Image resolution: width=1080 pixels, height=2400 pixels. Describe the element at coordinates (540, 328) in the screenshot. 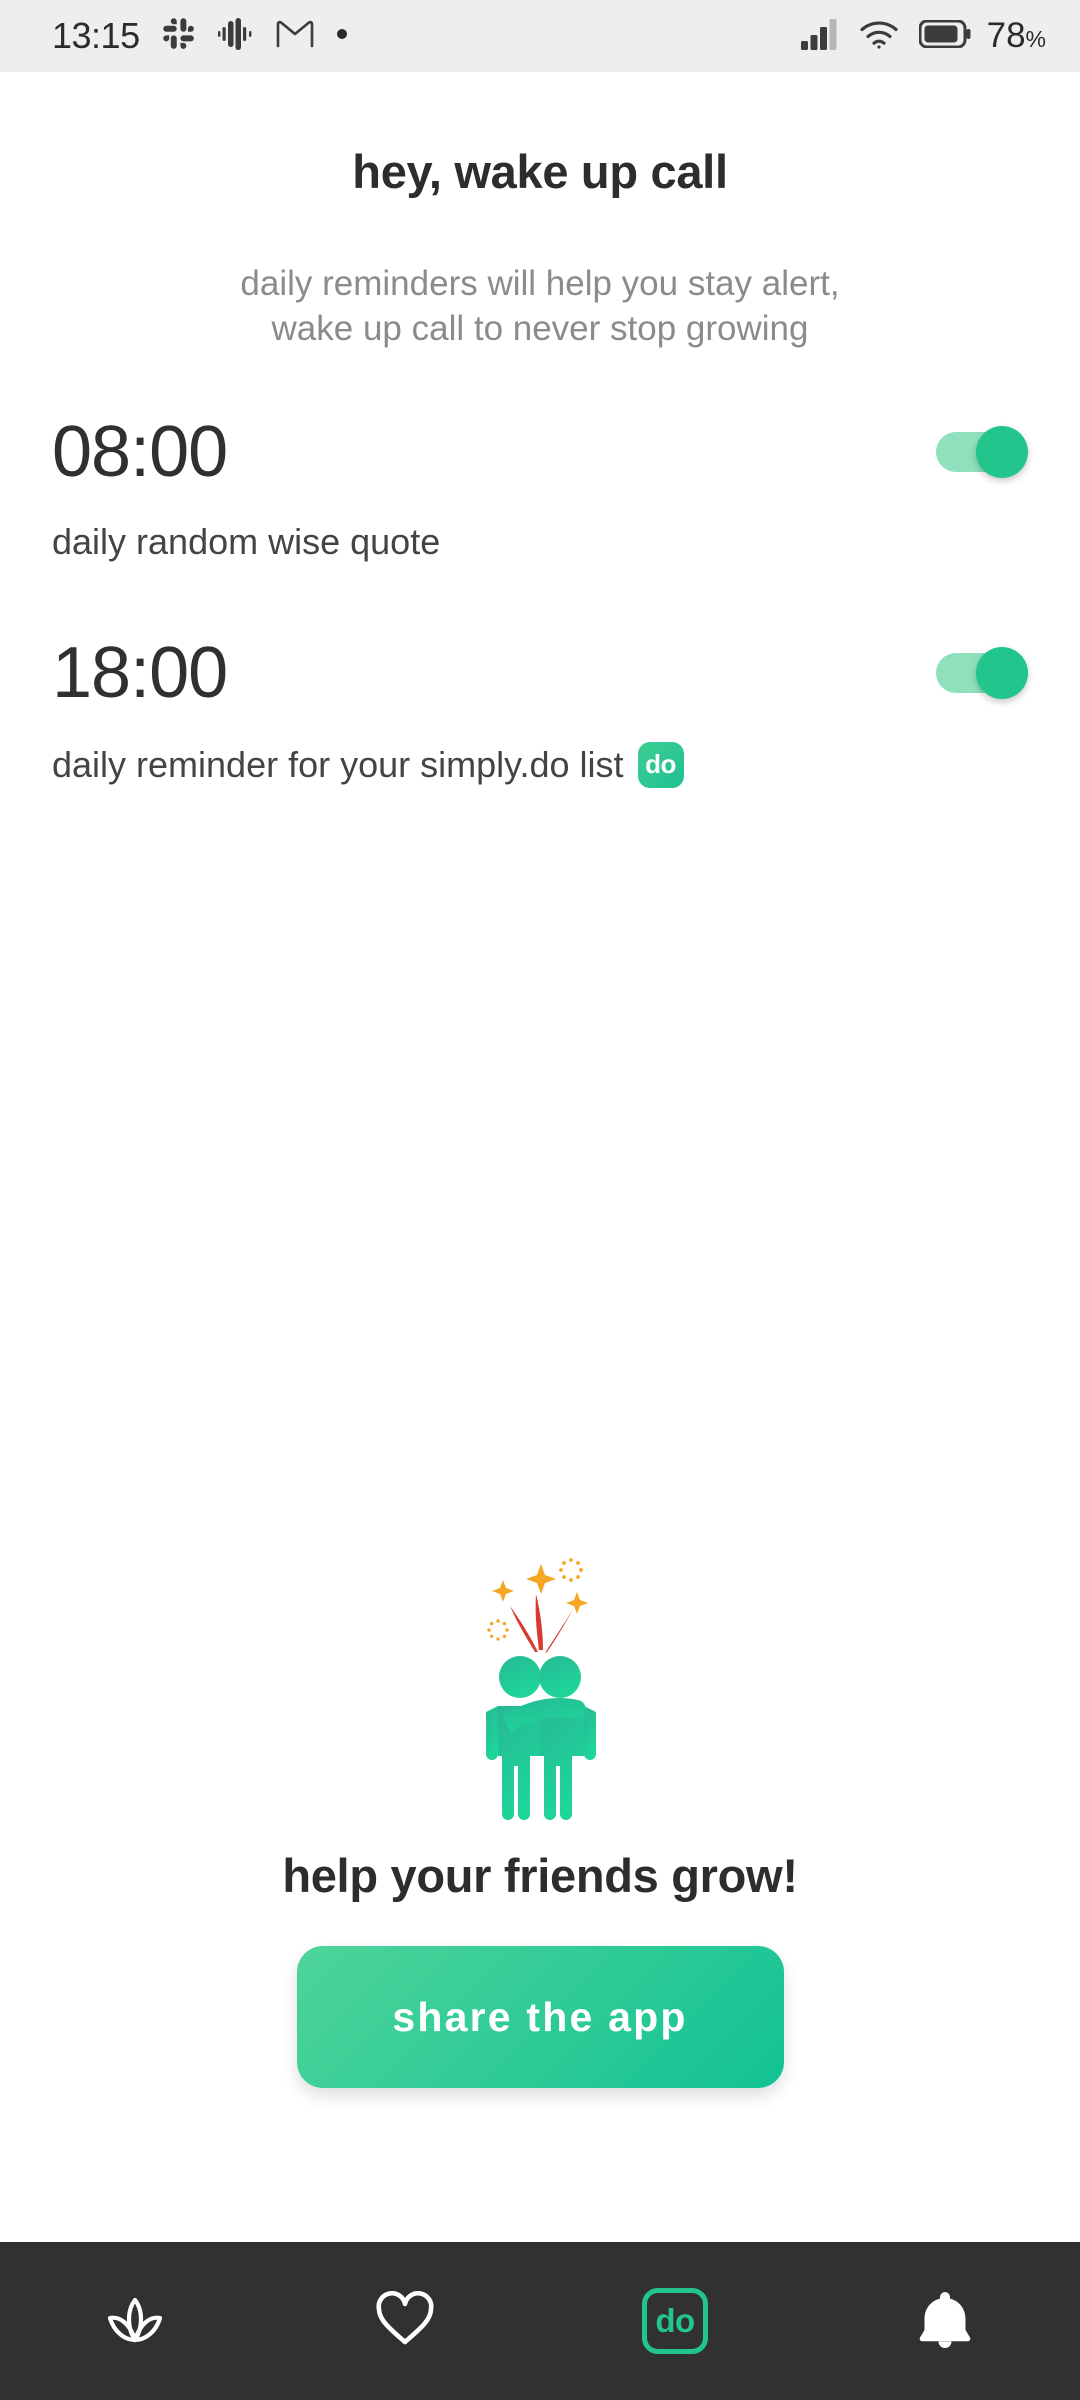

I see `page-subtitle-line-2: wake up call to never stop growing` at that location.